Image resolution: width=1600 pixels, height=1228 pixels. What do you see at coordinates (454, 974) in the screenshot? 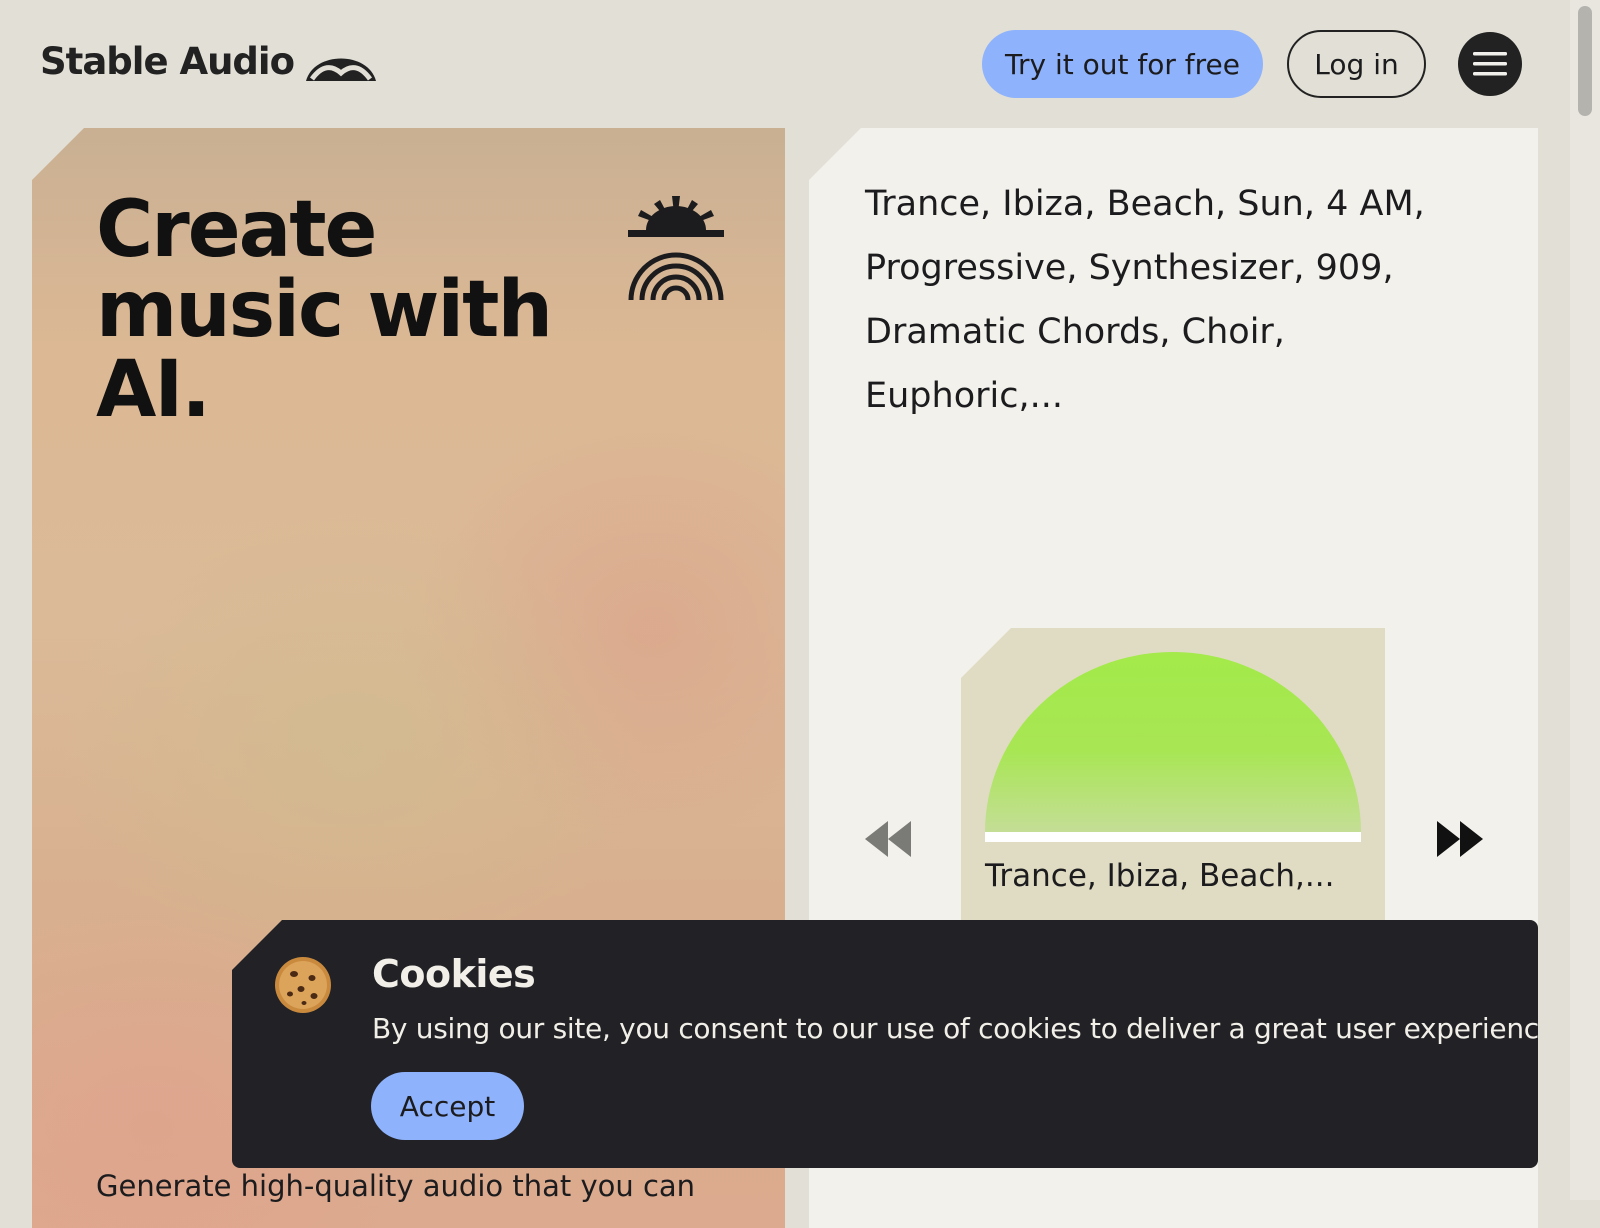
I see `cookie-title: Cookies` at bounding box center [454, 974].